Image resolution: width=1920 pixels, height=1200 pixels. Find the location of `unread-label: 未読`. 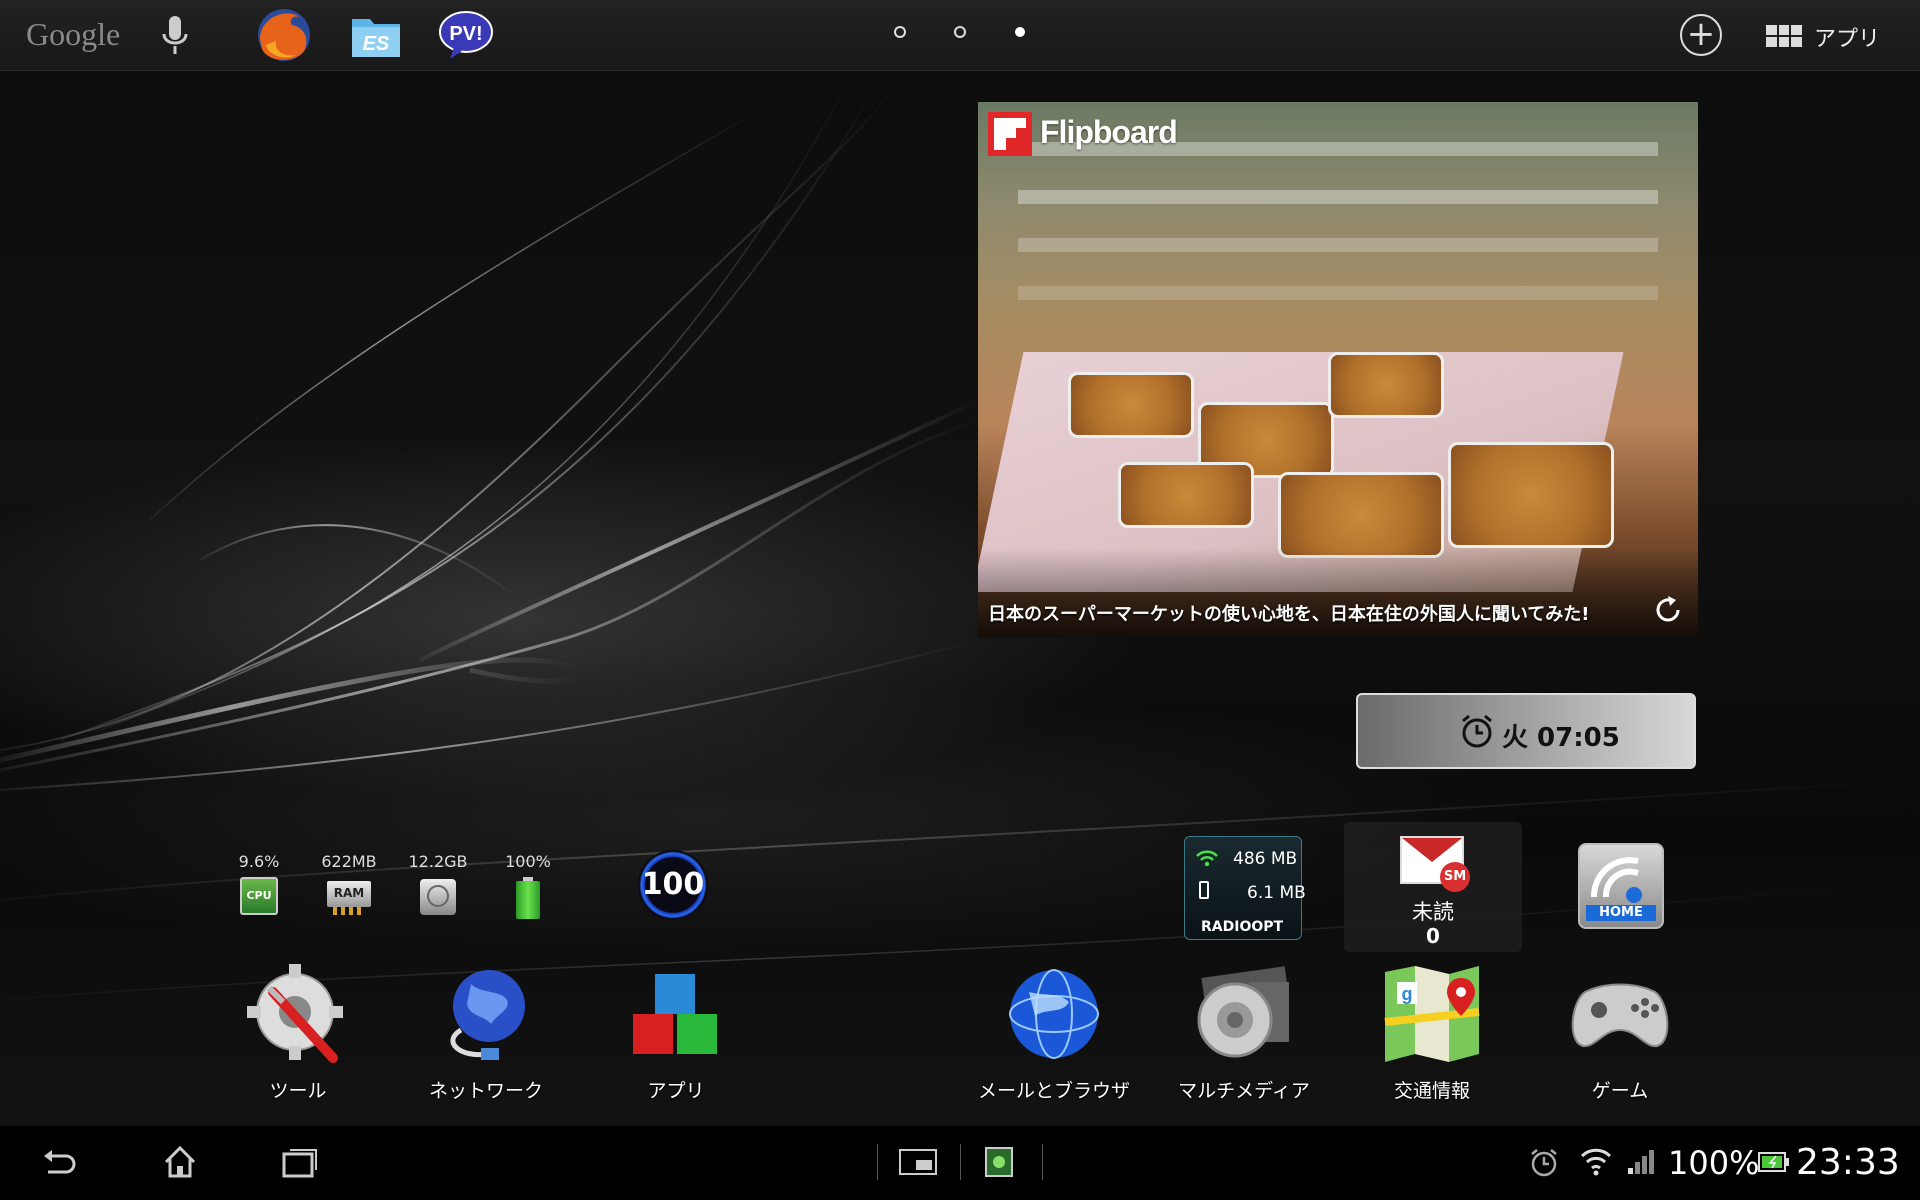

unread-label: 未読 is located at coordinates (1433, 912).